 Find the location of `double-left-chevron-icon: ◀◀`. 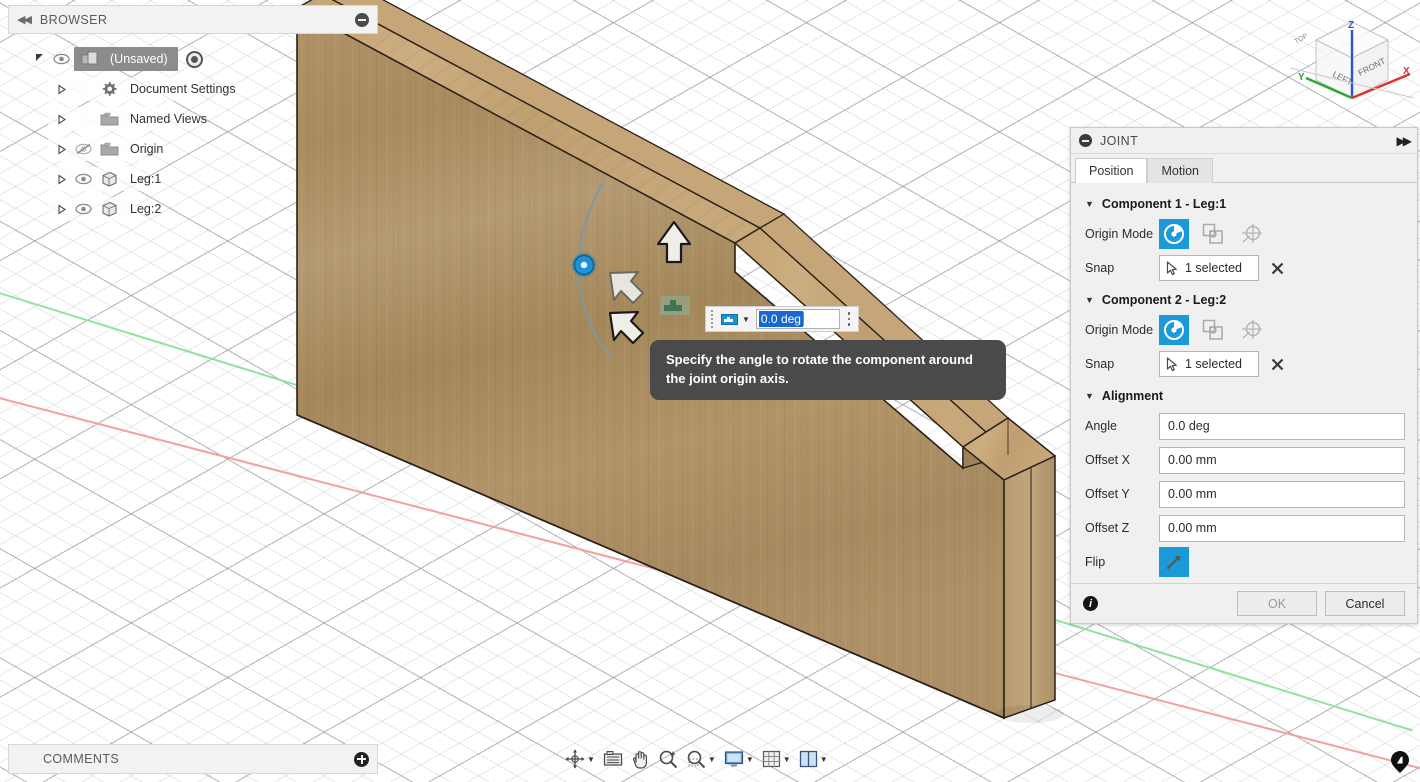

double-left-chevron-icon: ◀◀ is located at coordinates (24, 19).